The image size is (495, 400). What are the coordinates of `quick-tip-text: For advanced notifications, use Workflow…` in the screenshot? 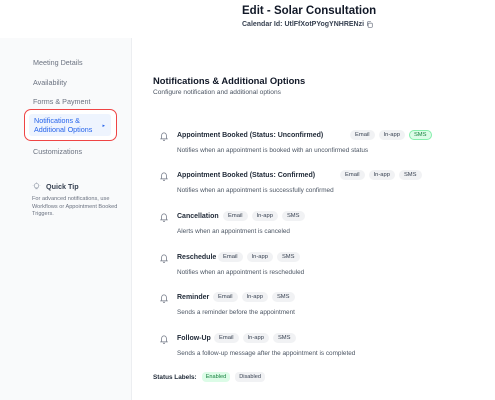 It's located at (75, 207).